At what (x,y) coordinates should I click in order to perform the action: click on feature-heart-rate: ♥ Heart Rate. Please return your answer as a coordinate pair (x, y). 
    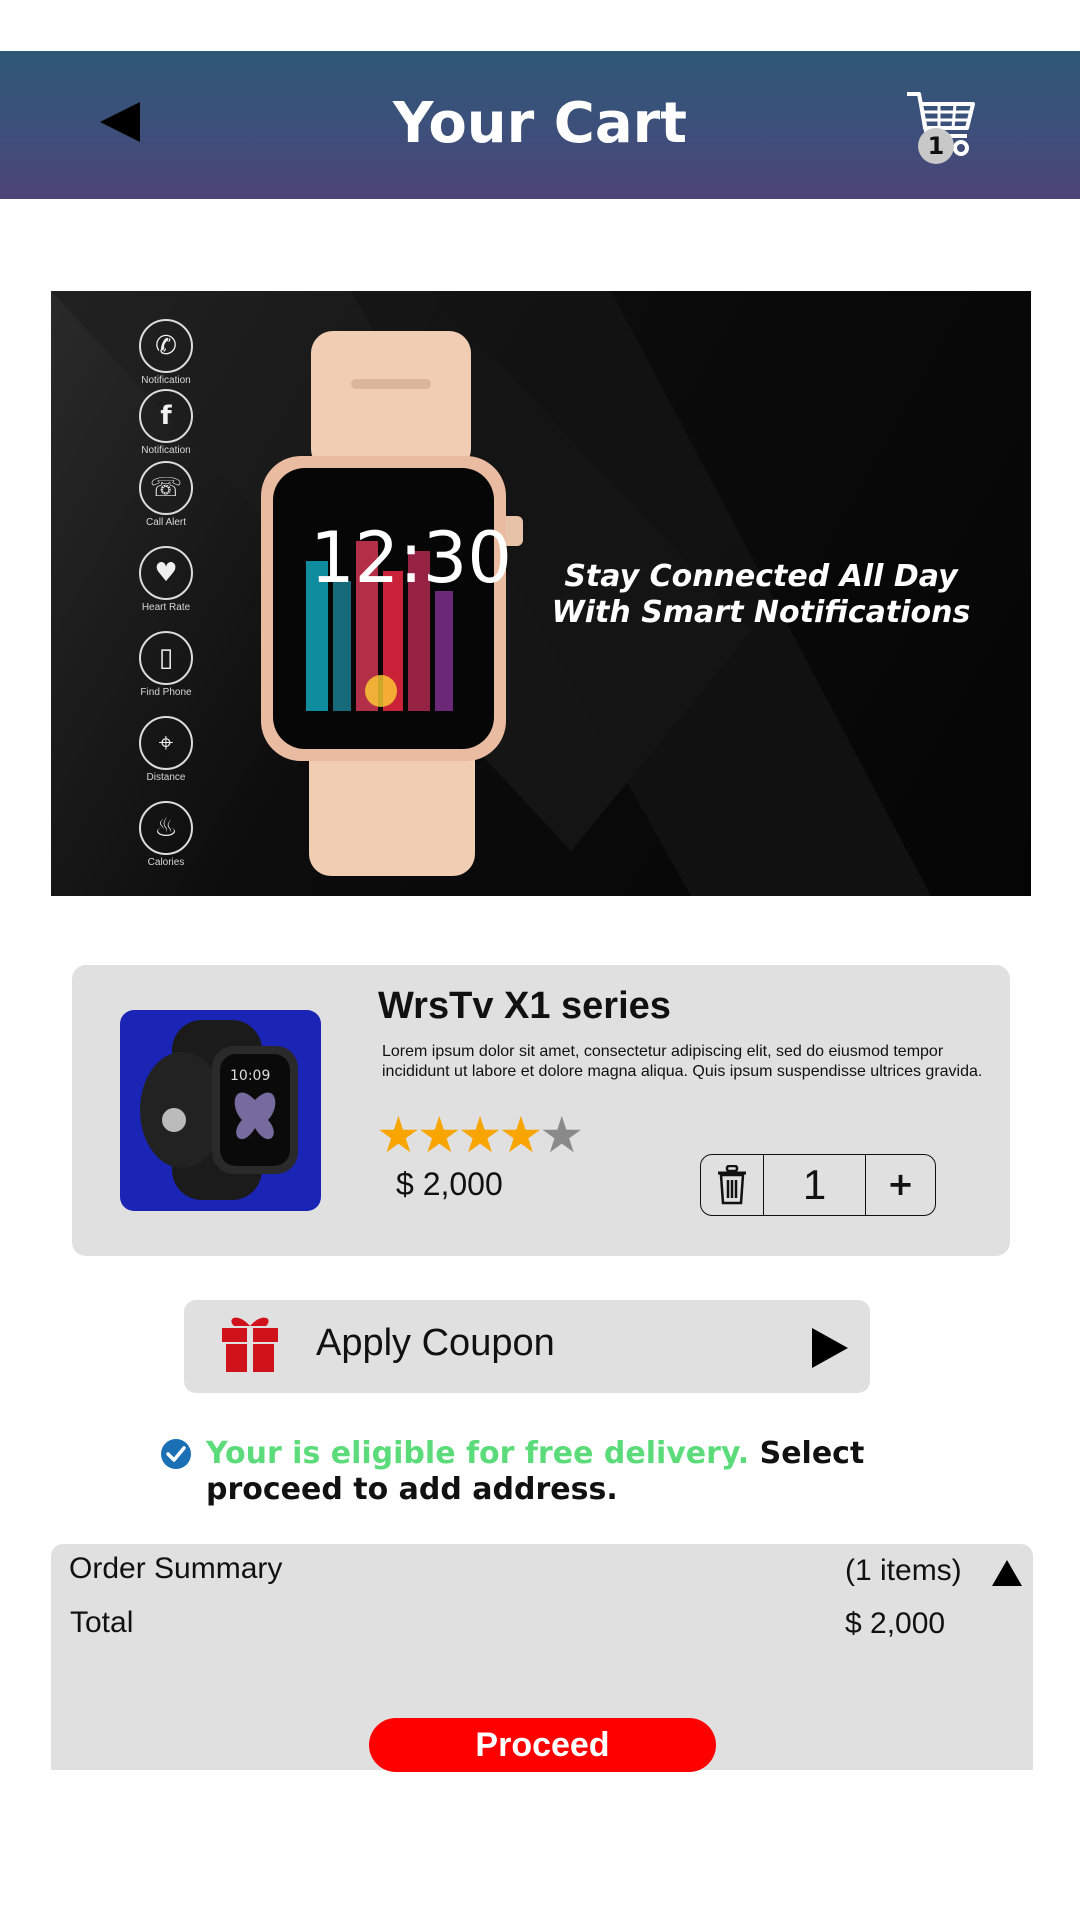
    Looking at the image, I should click on (166, 579).